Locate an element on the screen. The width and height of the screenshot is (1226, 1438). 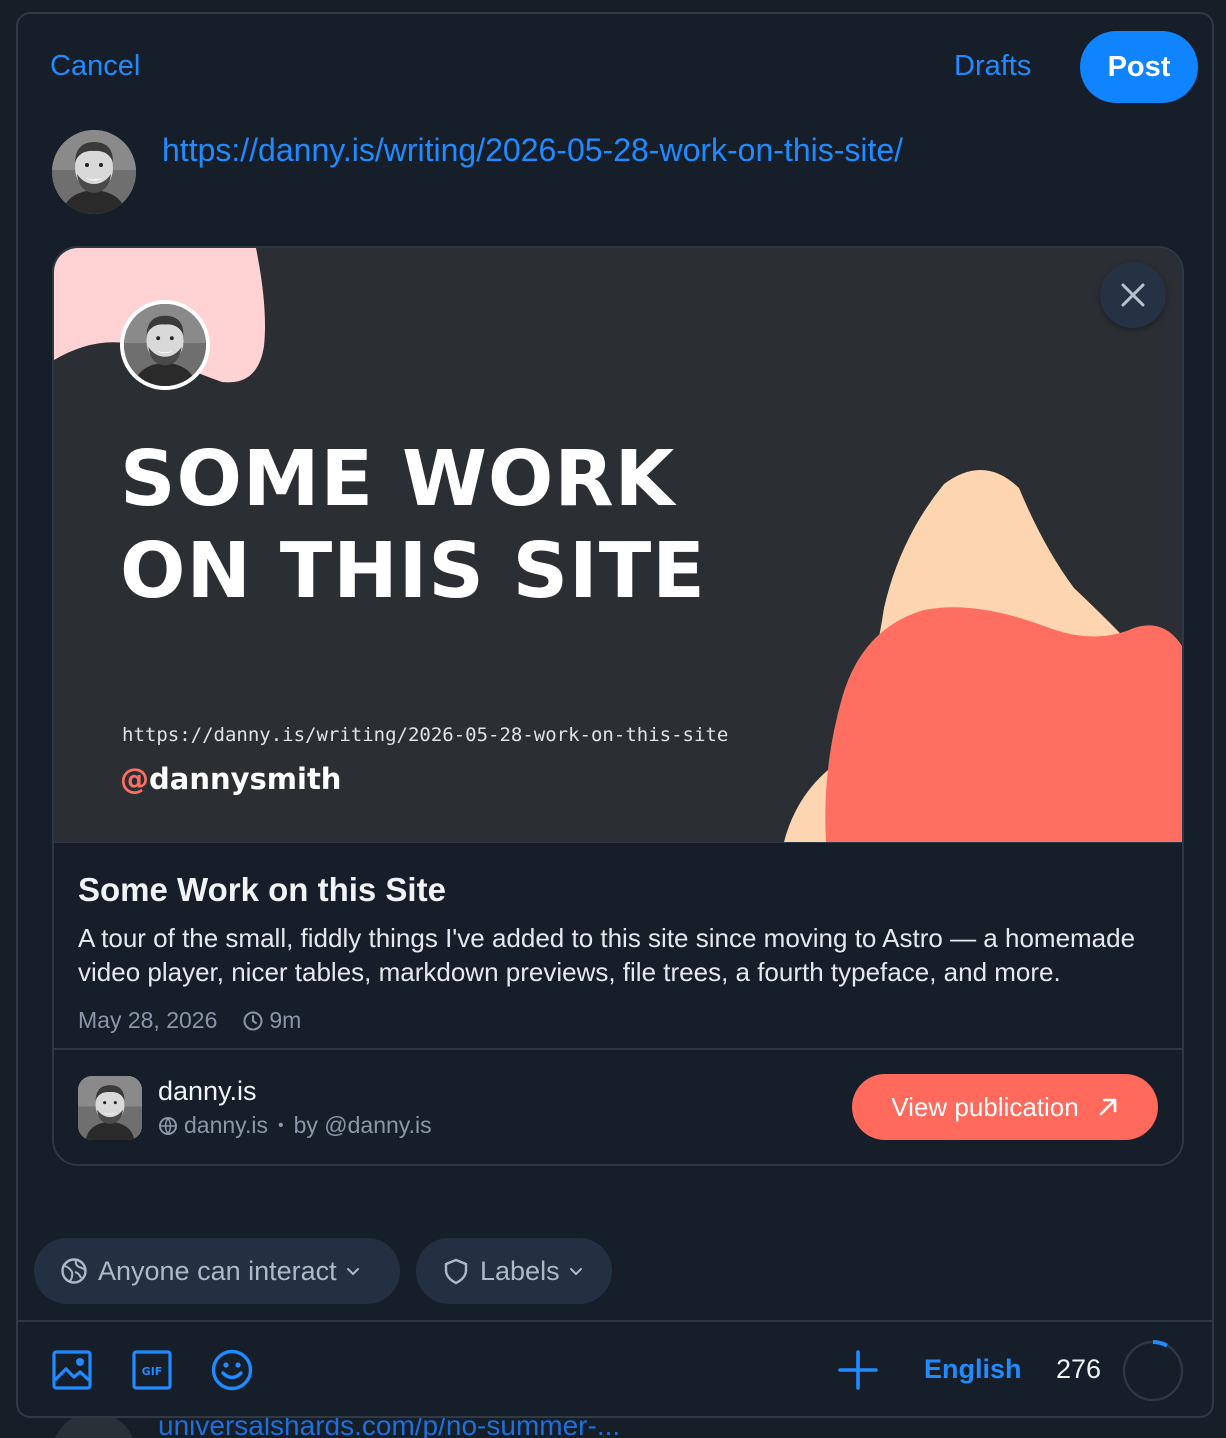
composer-toolbar: GIF English 276 is located at coordinates (615, 1368).